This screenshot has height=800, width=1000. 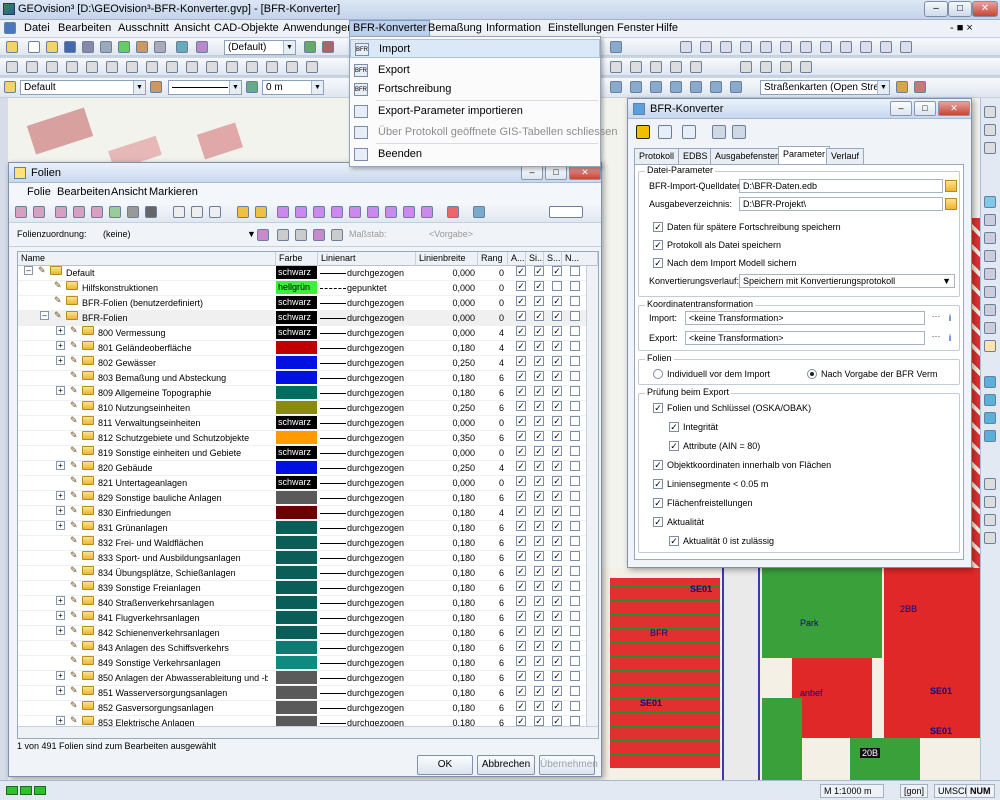 I want to click on style5-icon, so click(x=676, y=87).